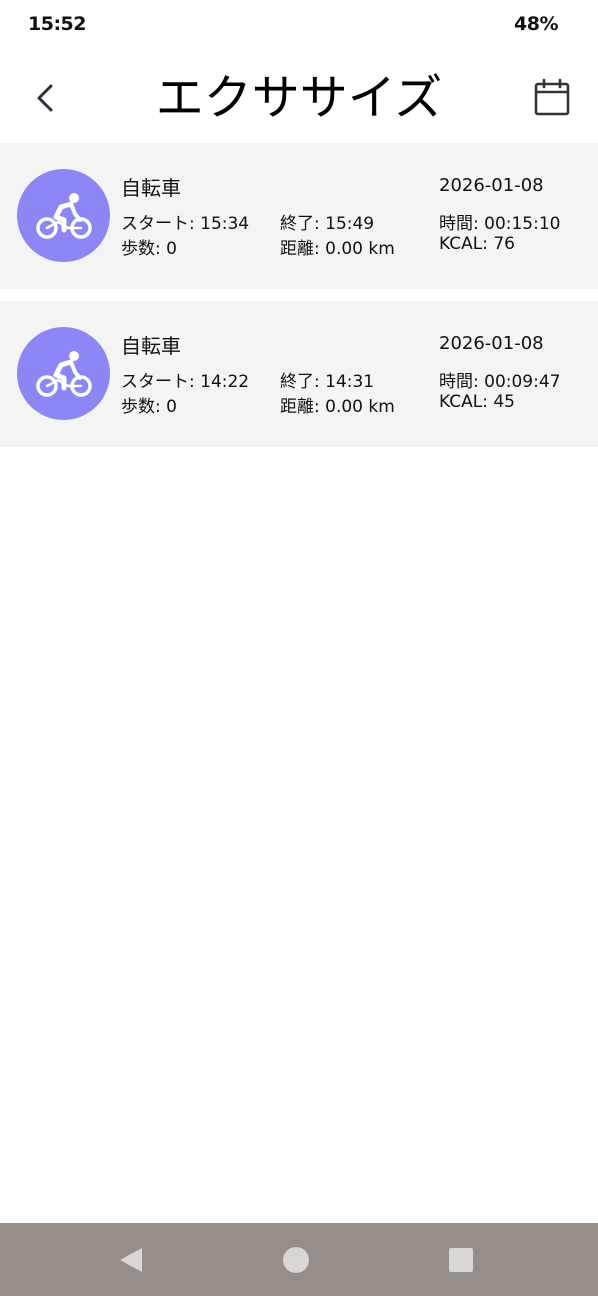 This screenshot has width=598, height=1296. I want to click on nav-back-button, so click(131, 1260).